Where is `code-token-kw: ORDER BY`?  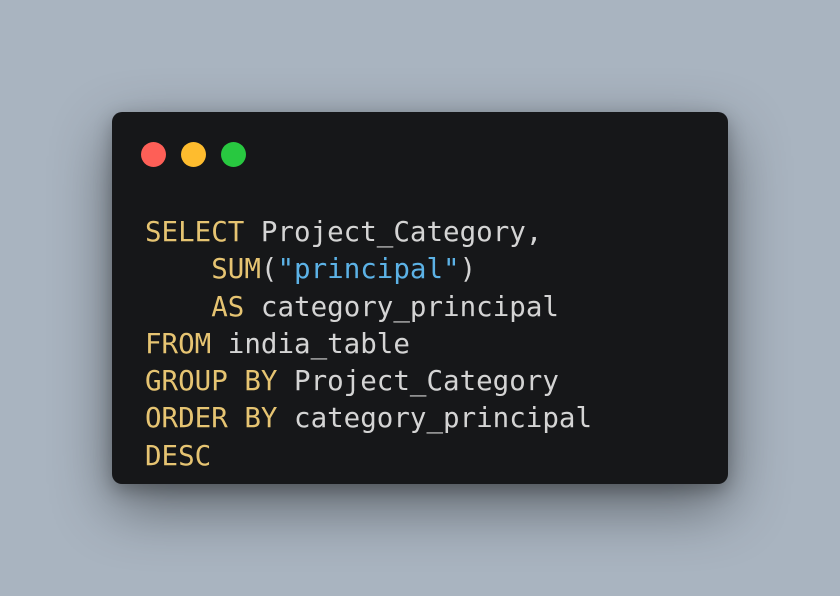
code-token-kw: ORDER BY is located at coordinates (211, 418).